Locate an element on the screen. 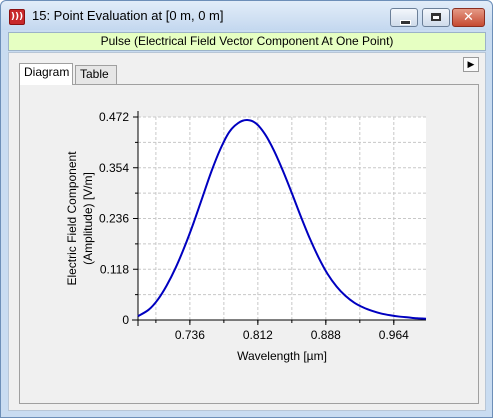 This screenshot has width=493, height=418. y-tick-label: 0.118 is located at coordinates (114, 269).